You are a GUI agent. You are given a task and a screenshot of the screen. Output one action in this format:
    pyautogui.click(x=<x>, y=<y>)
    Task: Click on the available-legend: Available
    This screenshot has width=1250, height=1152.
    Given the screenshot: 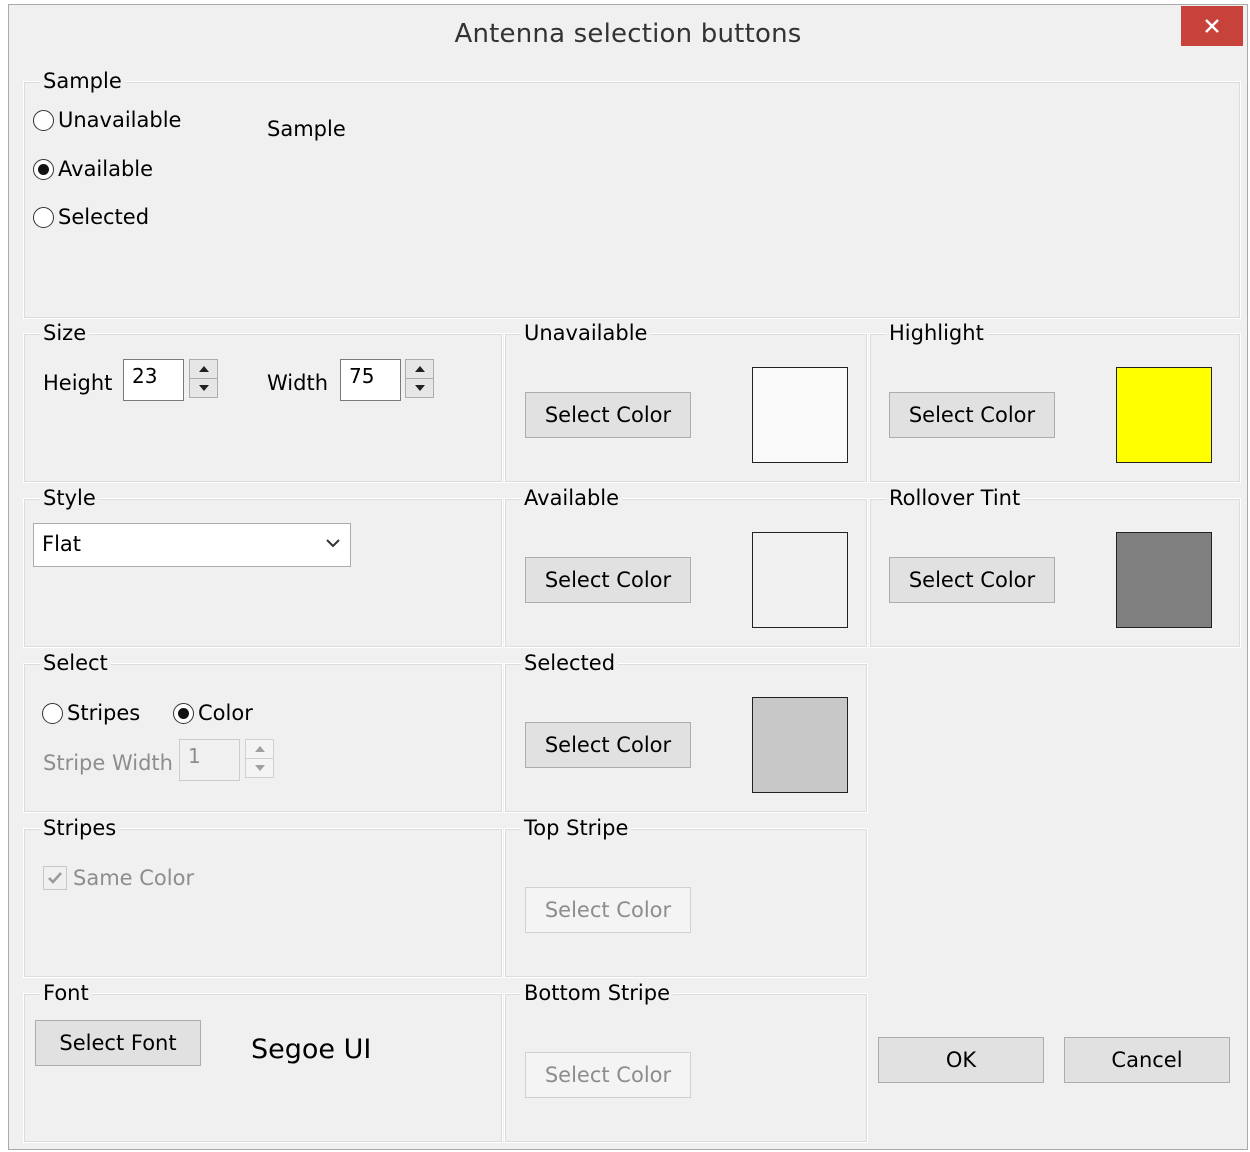 What is the action you would take?
    pyautogui.click(x=572, y=498)
    